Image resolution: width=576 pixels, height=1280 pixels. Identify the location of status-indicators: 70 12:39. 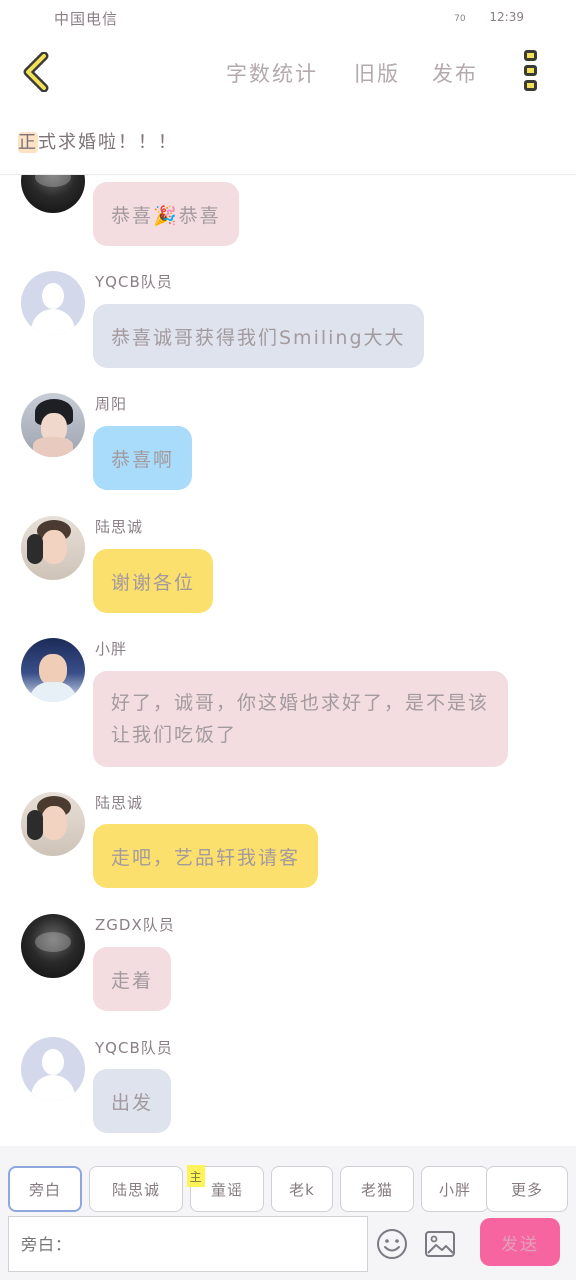
(489, 17).